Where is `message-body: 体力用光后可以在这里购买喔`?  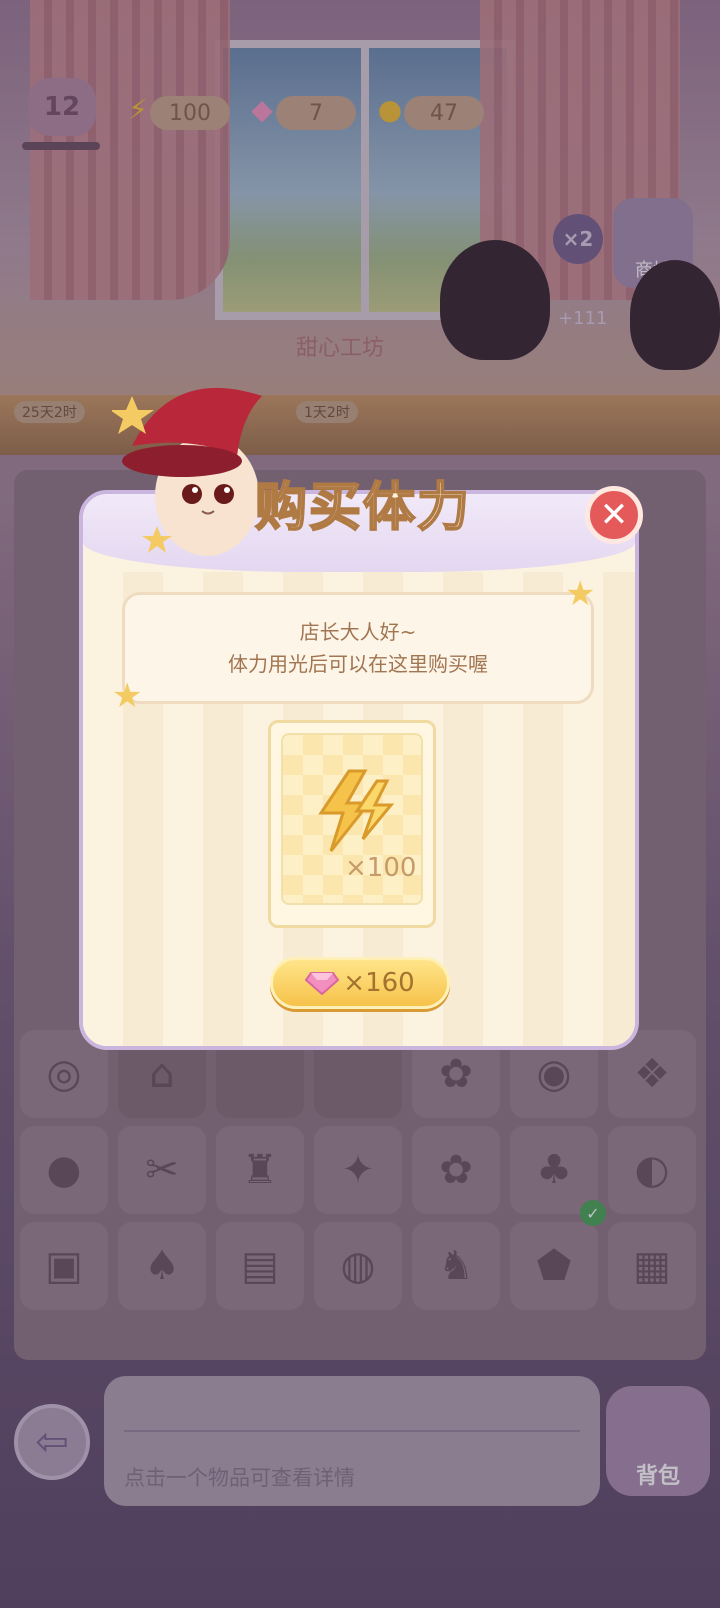 message-body: 体力用光后可以在这里购买喔 is located at coordinates (358, 664).